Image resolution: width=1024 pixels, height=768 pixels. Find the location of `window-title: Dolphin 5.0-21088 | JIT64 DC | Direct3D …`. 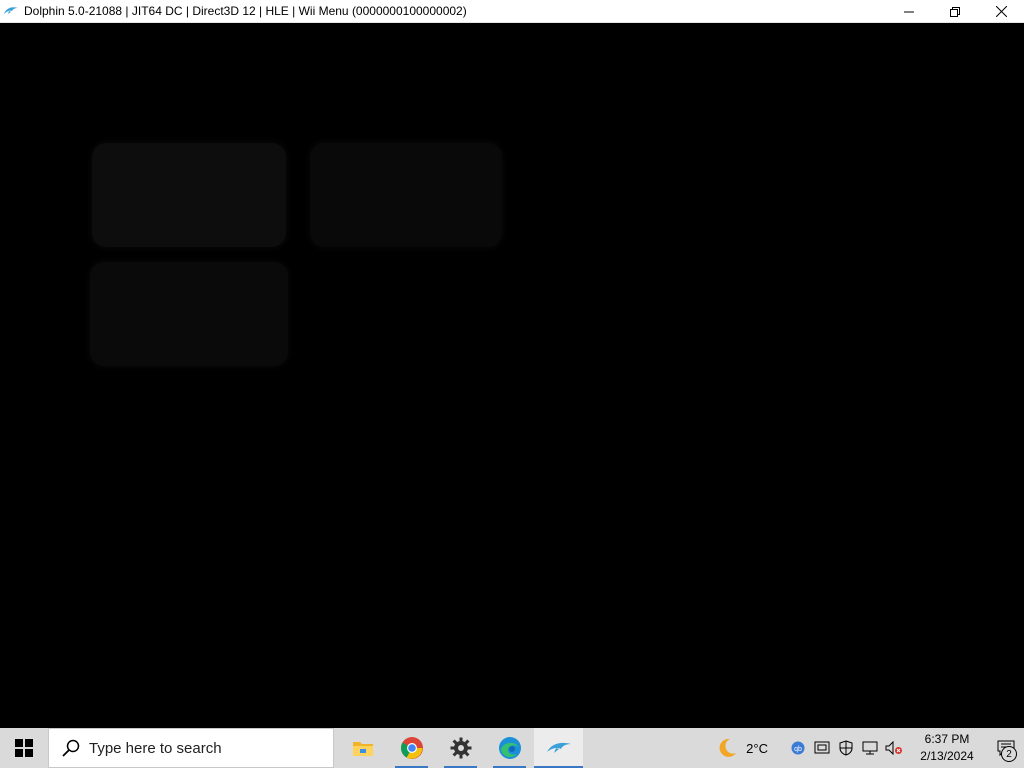

window-title: Dolphin 5.0-21088 | JIT64 DC | Direct3D … is located at coordinates (245, 11).